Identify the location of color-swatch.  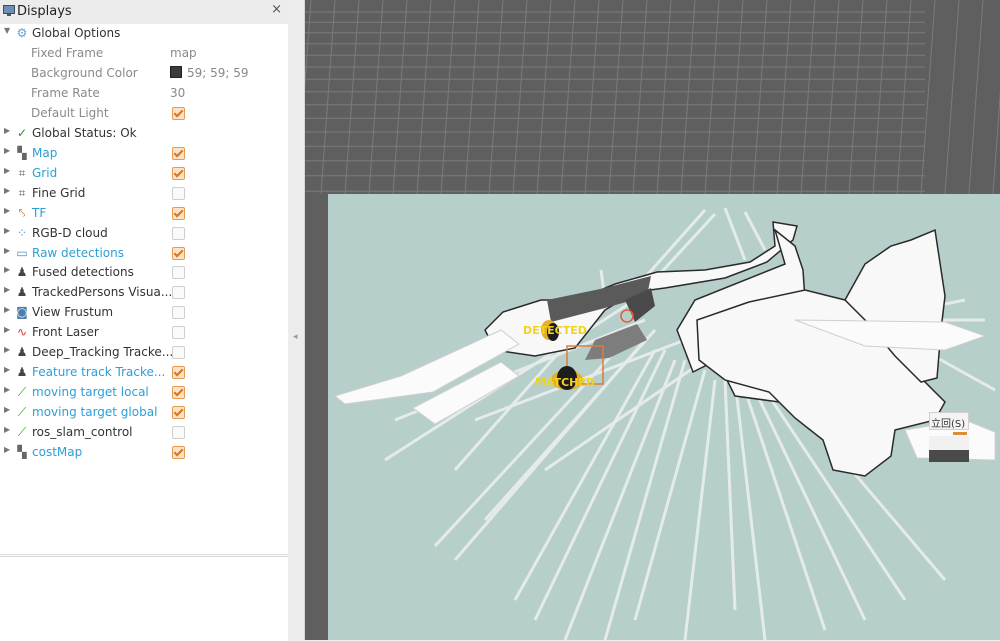
(176, 72).